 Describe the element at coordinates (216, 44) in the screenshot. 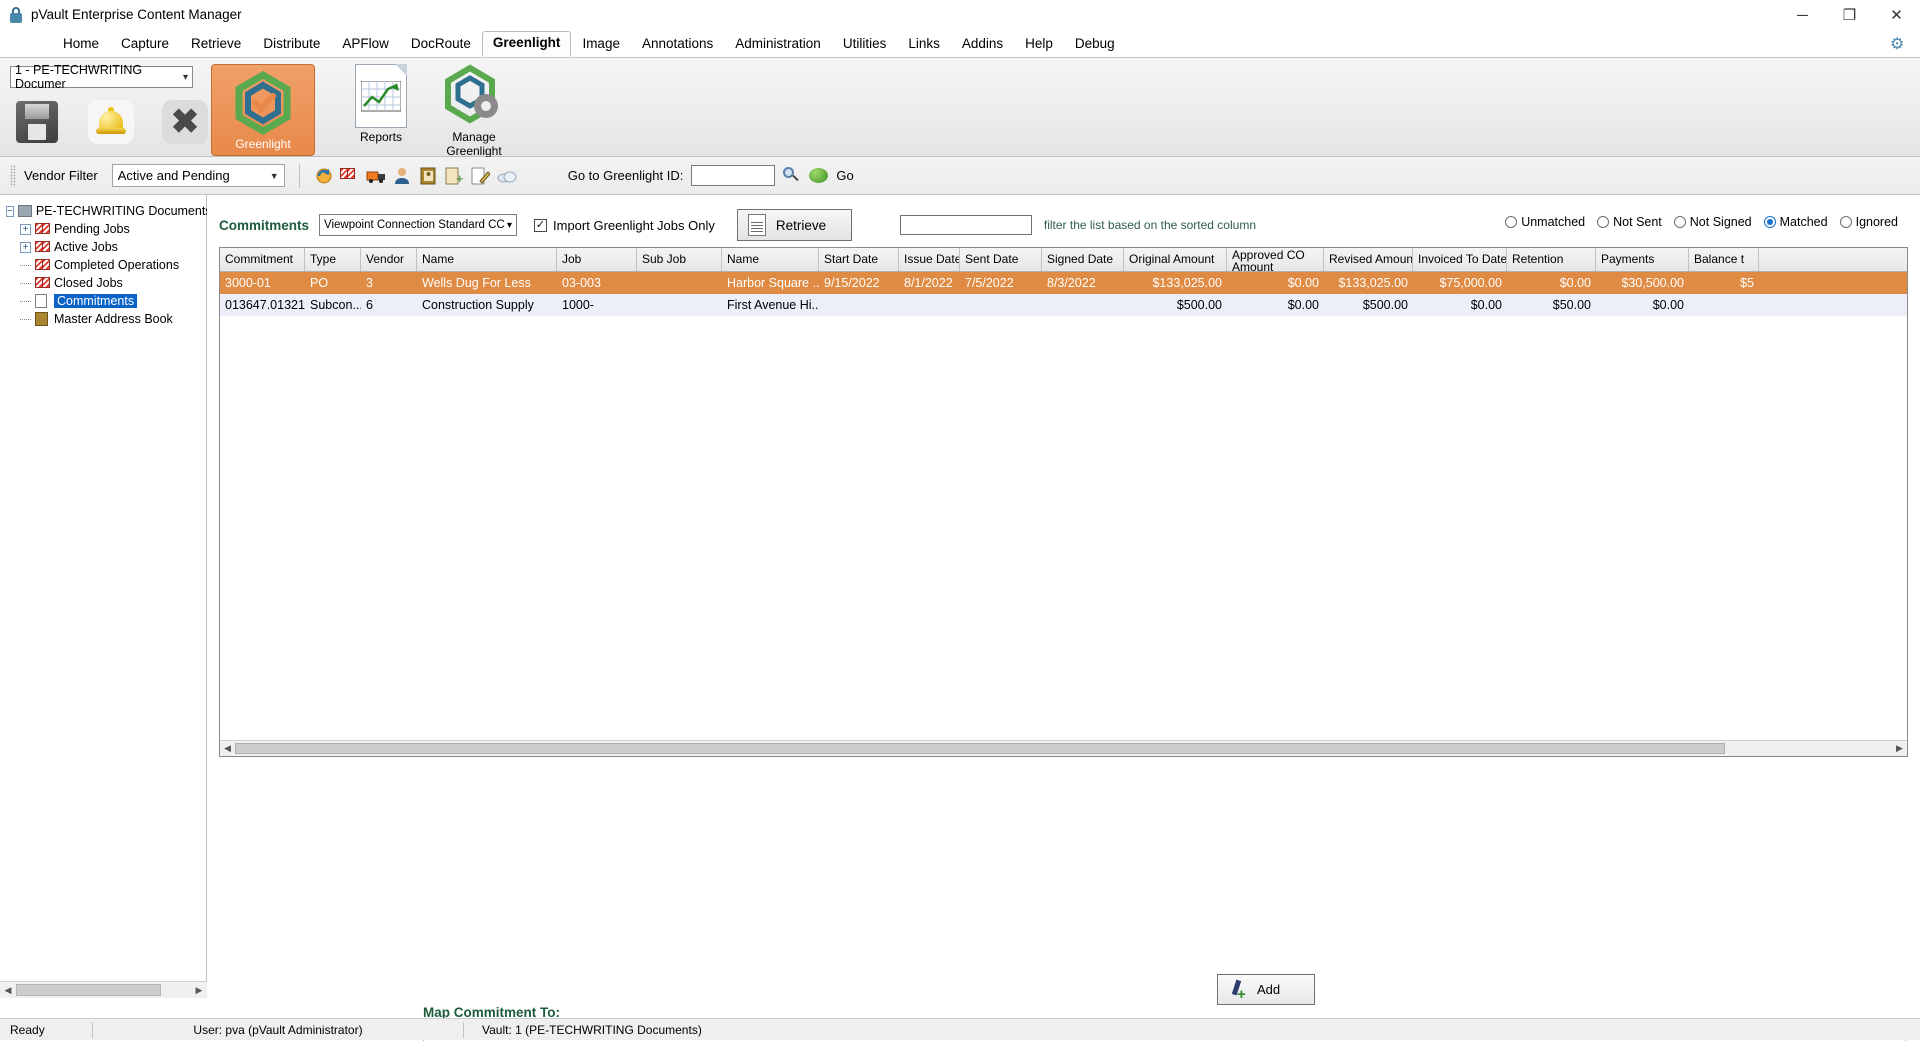

I see `menu-item-retrieve: Retrieve` at that location.